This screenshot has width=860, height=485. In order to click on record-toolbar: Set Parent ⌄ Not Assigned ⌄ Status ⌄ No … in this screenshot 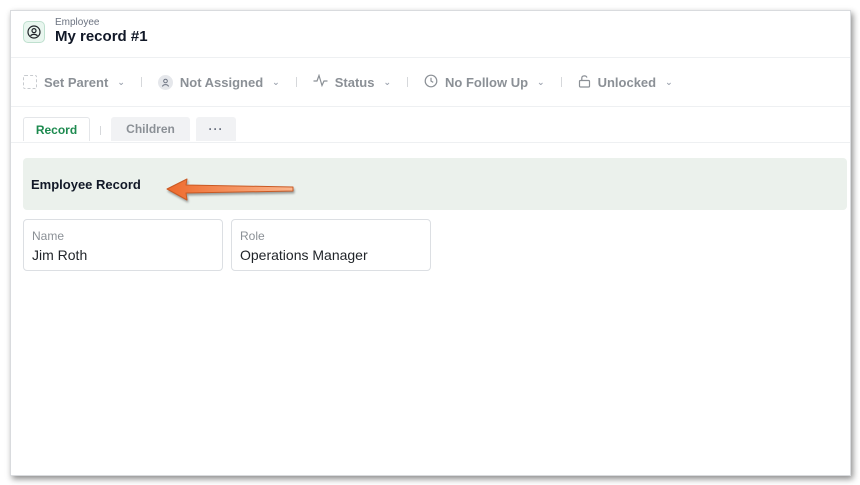, I will do `click(430, 82)`.